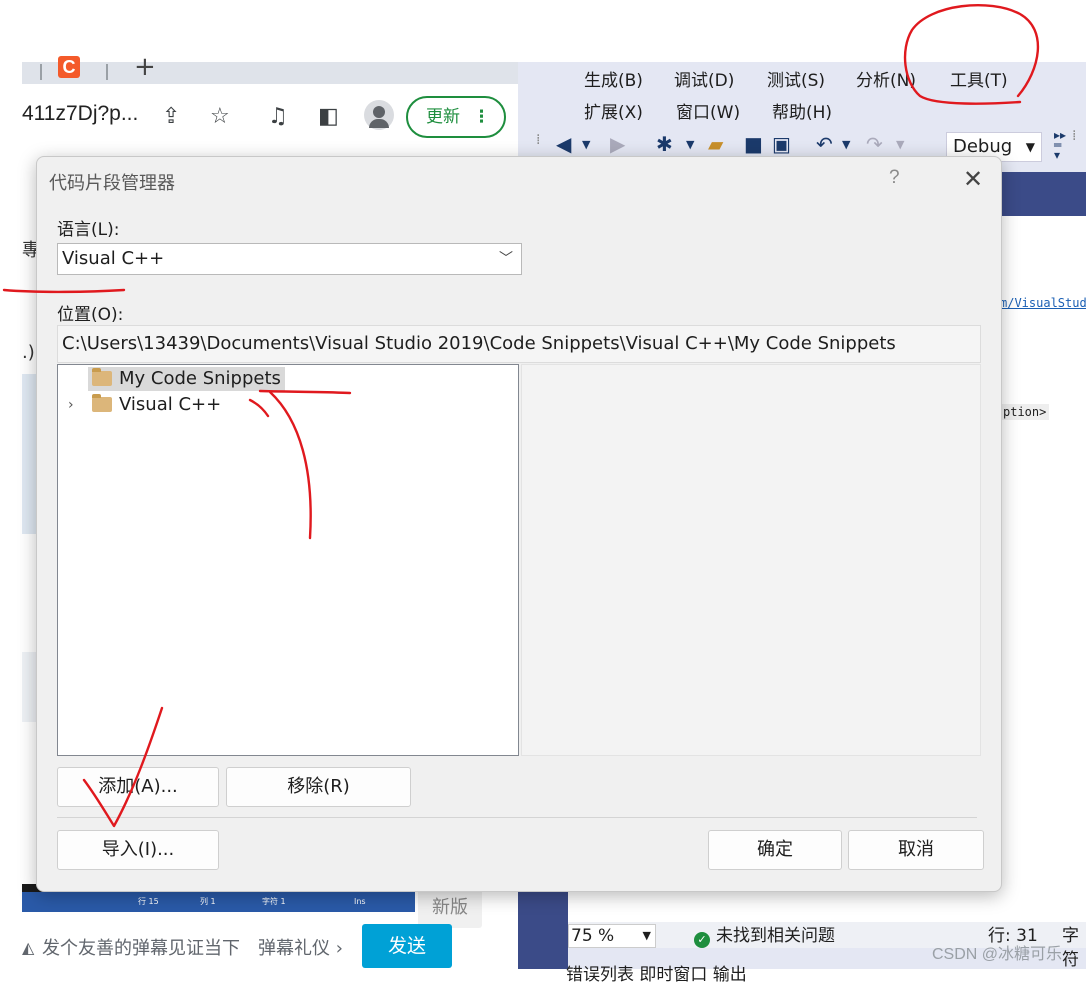 The width and height of the screenshot is (1086, 985). Describe the element at coordinates (443, 117) in the screenshot. I see `update-button-label: 更新` at that location.